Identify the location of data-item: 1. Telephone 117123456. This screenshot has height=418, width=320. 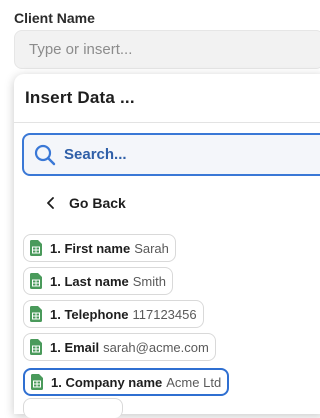
(113, 314).